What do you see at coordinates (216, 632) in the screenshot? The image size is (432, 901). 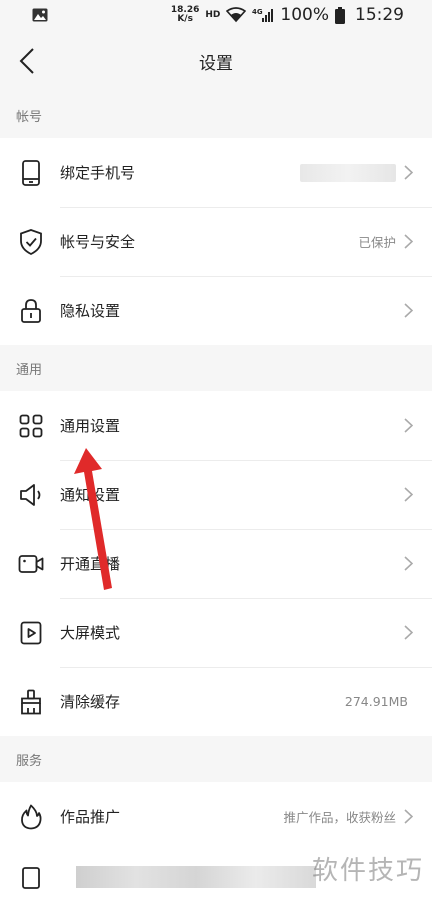 I see `row-large-screen-mode: 大屏模式` at bounding box center [216, 632].